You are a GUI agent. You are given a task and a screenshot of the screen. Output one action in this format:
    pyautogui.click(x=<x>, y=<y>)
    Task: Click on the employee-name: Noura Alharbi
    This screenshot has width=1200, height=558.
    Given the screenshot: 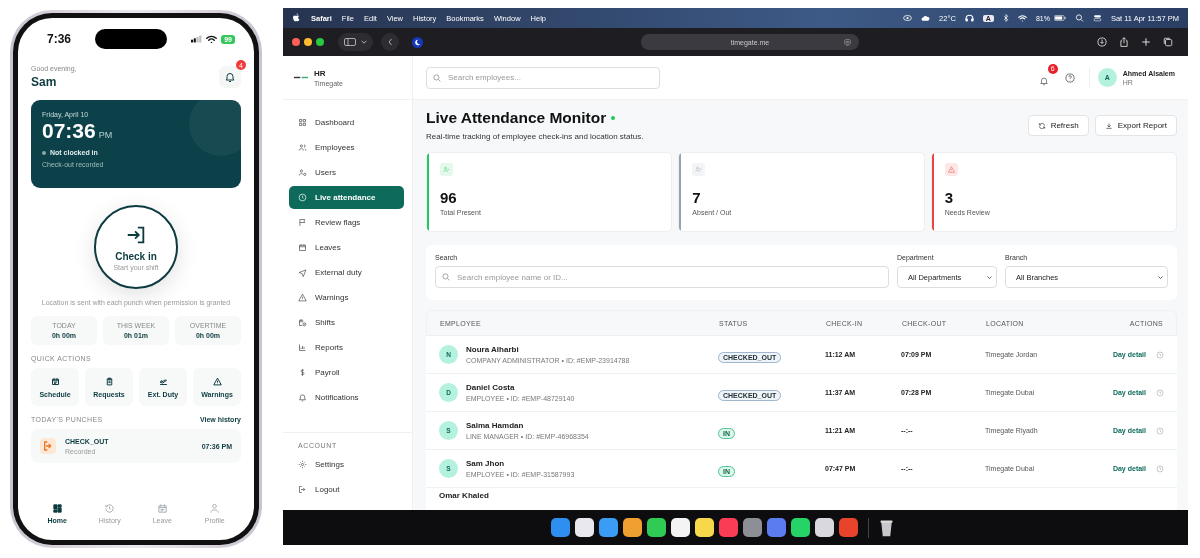 What is the action you would take?
    pyautogui.click(x=493, y=349)
    